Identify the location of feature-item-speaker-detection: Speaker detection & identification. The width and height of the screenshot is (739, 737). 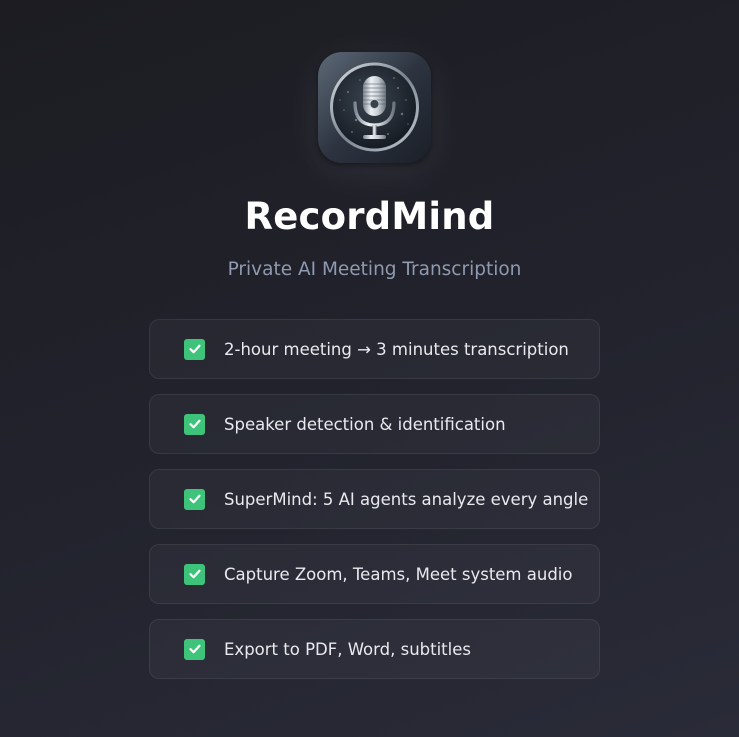
(374, 424).